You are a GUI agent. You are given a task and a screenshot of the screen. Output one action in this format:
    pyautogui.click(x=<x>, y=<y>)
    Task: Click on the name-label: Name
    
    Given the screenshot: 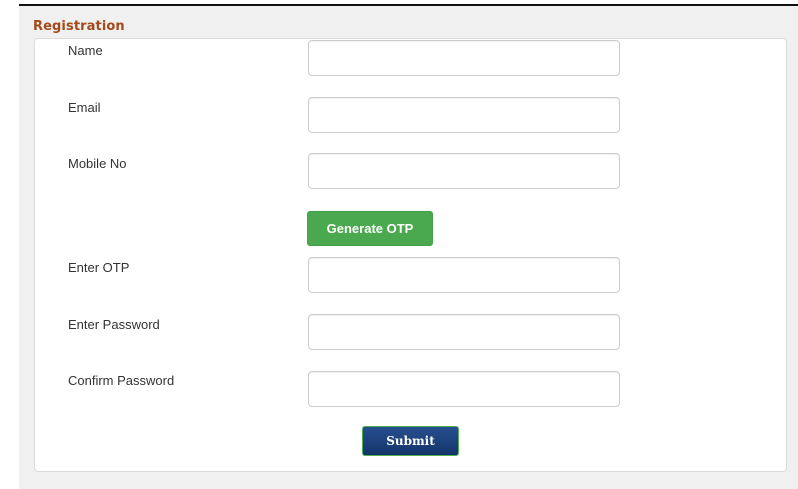 What is the action you would take?
    pyautogui.click(x=85, y=50)
    